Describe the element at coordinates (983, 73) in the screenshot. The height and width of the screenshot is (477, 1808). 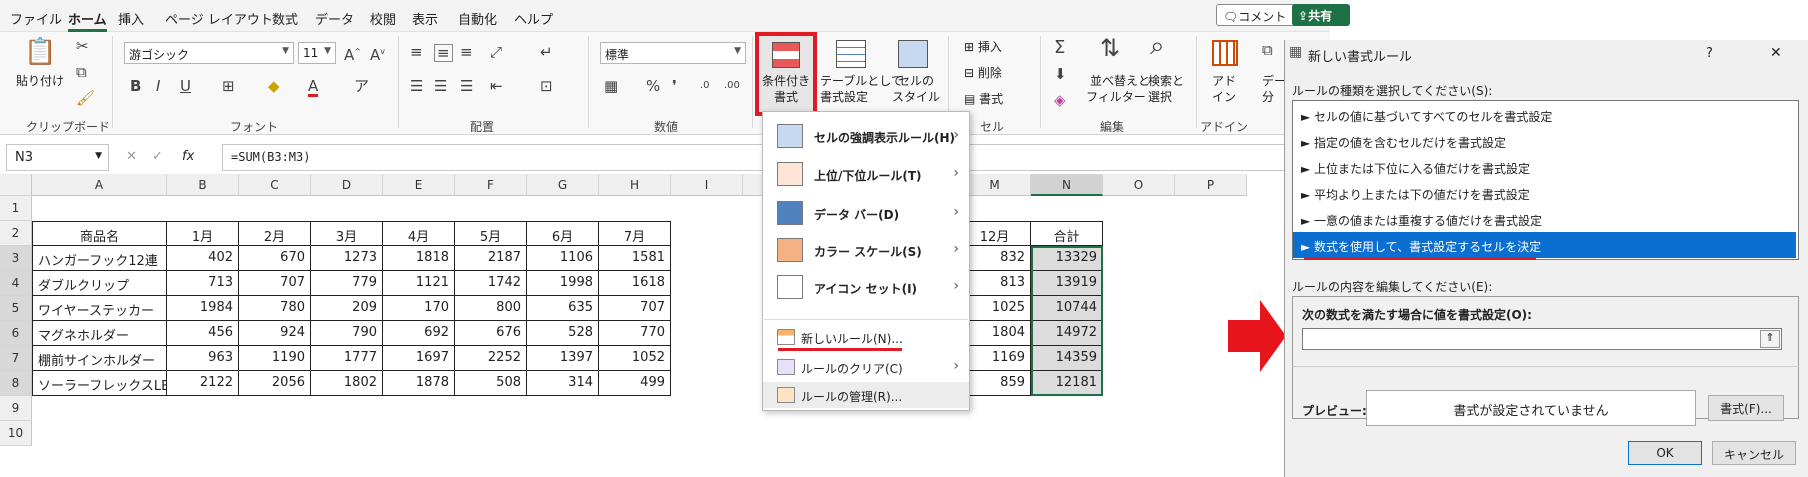
I see `delete-button: ⊟ 削除` at that location.